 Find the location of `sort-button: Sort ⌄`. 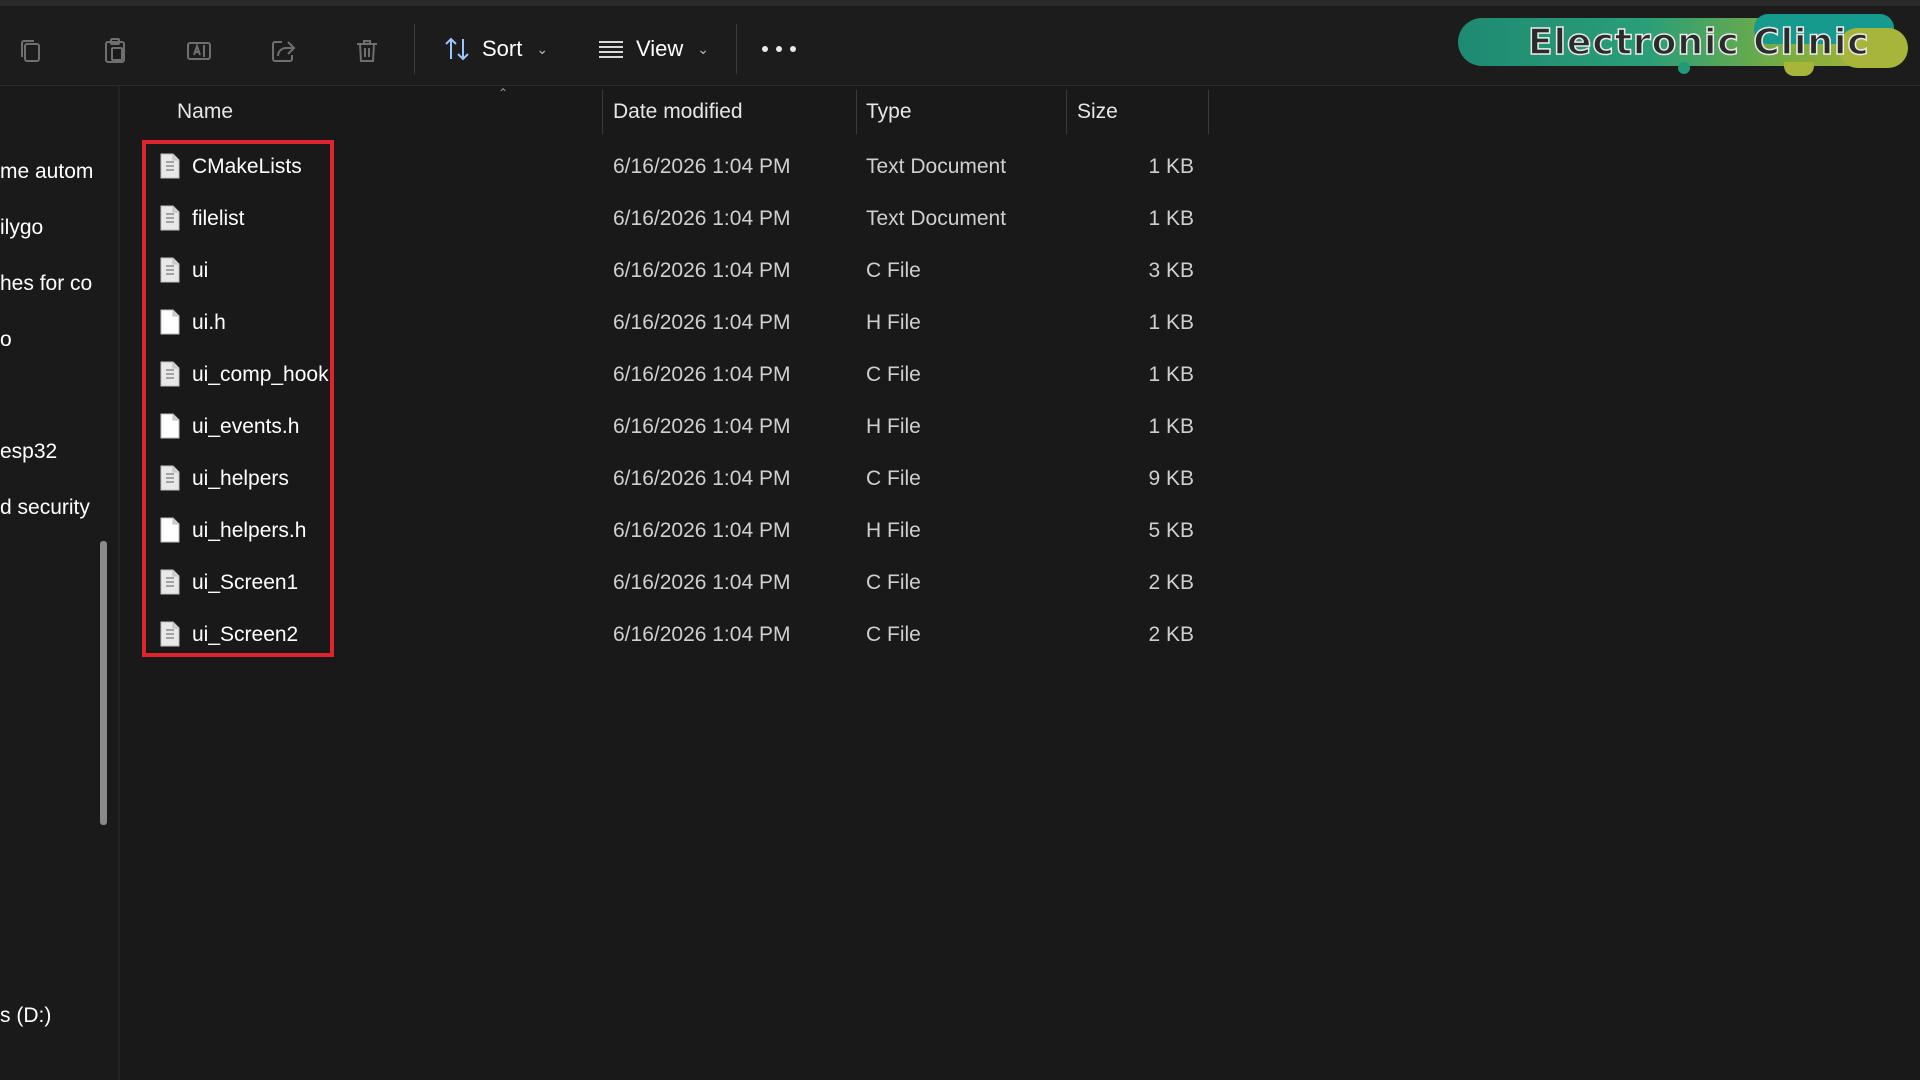

sort-button: Sort ⌄ is located at coordinates (495, 49).